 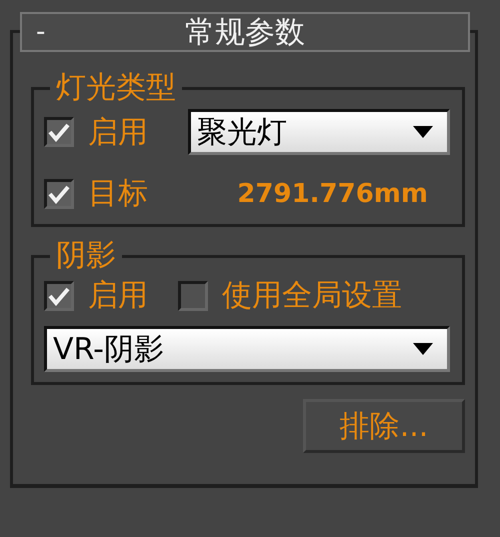 I want to click on dropdown: VR-阴影, so click(x=247, y=349).